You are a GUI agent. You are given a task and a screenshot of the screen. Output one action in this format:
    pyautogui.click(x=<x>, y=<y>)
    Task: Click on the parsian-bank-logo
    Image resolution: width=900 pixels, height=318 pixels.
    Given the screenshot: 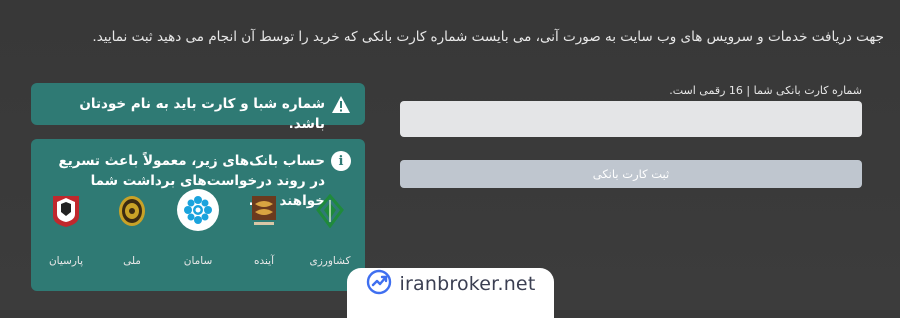 What is the action you would take?
    pyautogui.click(x=66, y=211)
    